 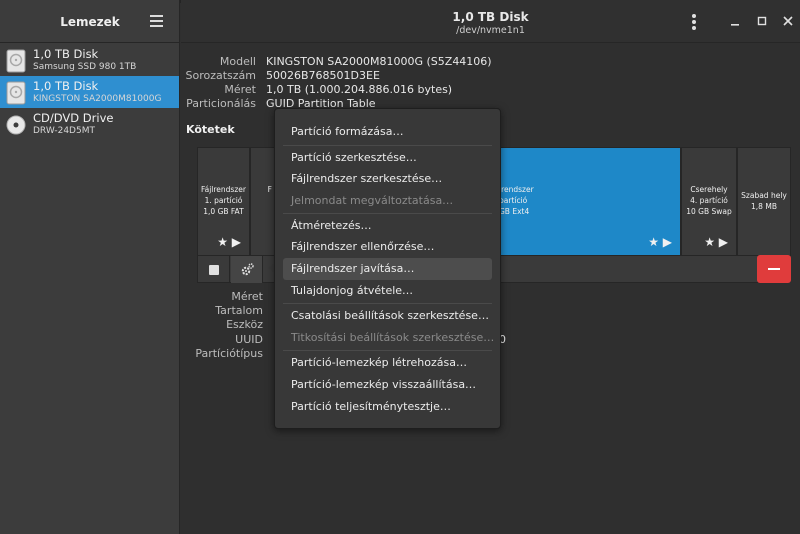 What do you see at coordinates (244, 324) in the screenshot?
I see `detail-device-label: Eszköz` at bounding box center [244, 324].